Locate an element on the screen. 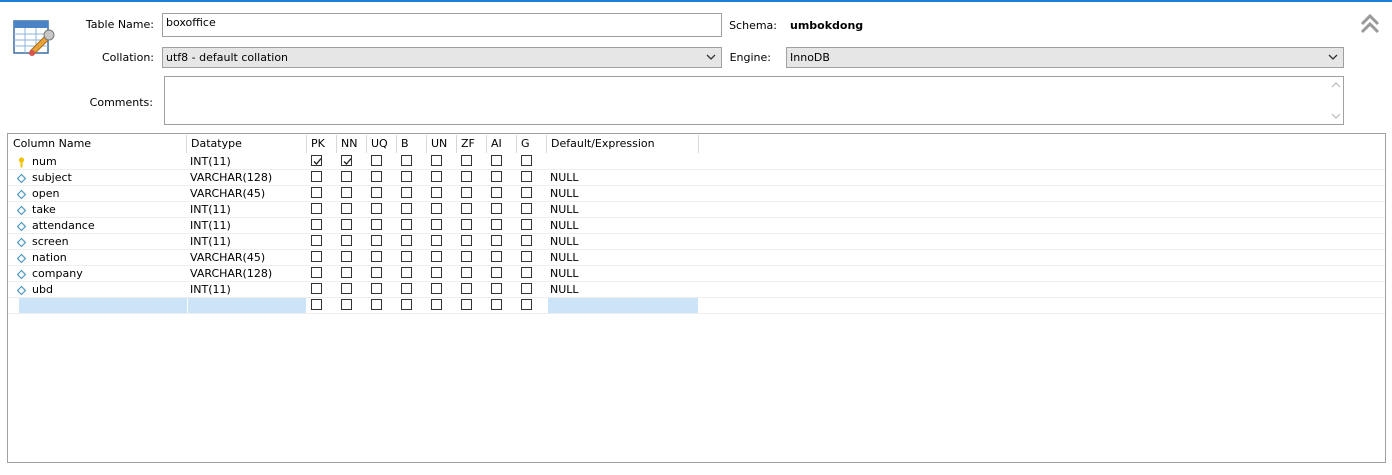 The image size is (1392, 475). column-name-cell: subject is located at coordinates (52, 178).